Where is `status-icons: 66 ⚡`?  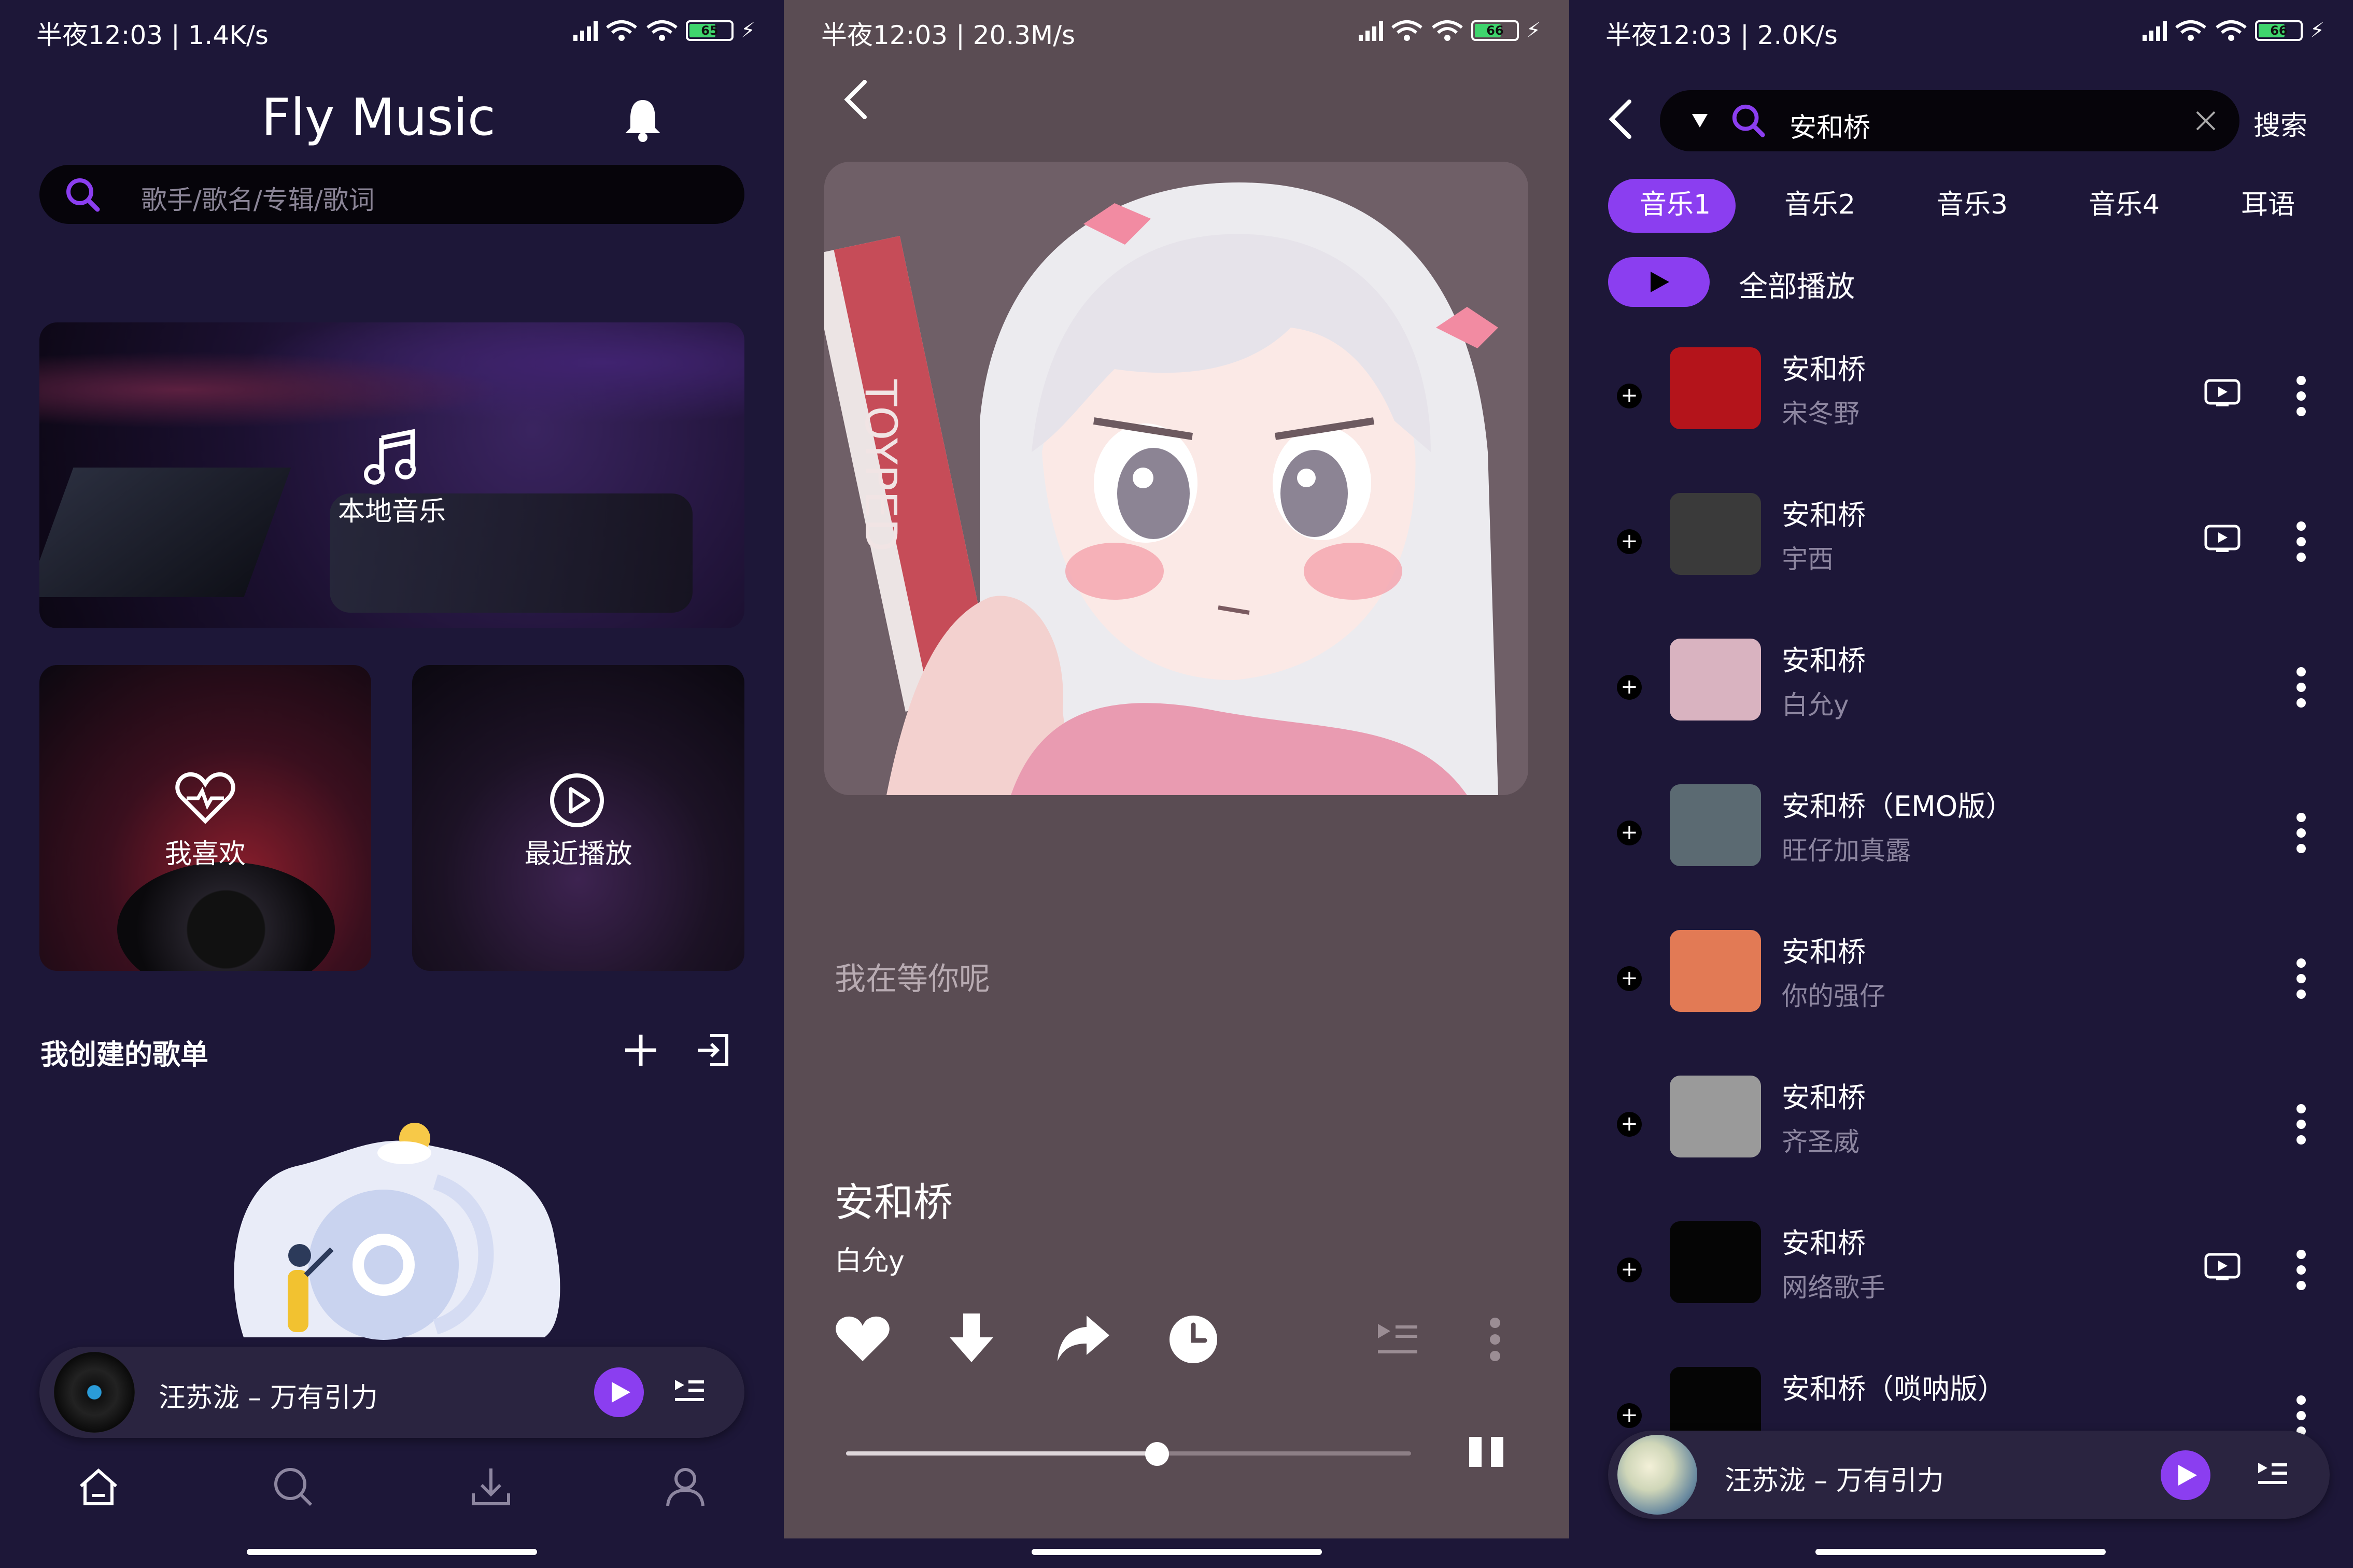 status-icons: 66 ⚡ is located at coordinates (1449, 31).